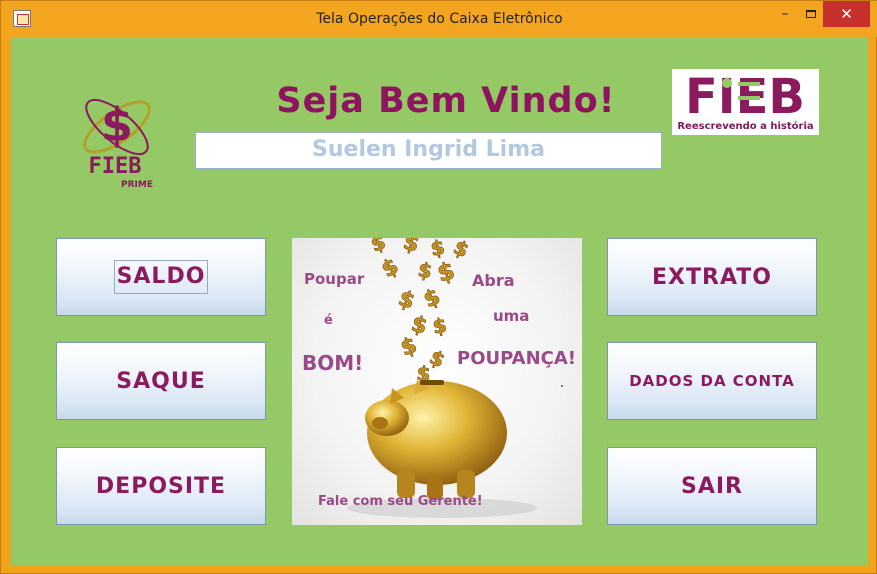 The height and width of the screenshot is (574, 877). What do you see at coordinates (511, 316) in the screenshot?
I see `poster-text-uma: uma` at bounding box center [511, 316].